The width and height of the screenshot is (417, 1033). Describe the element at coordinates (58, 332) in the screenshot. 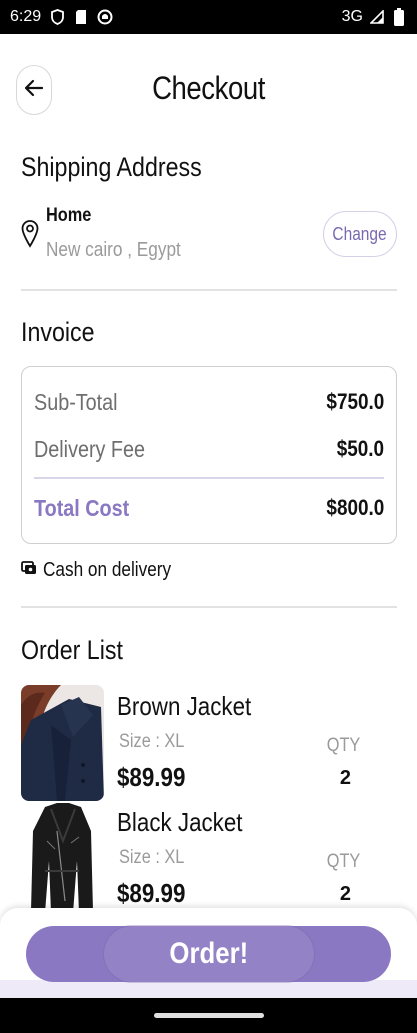

I see `invoice-section-title: Invoice` at that location.